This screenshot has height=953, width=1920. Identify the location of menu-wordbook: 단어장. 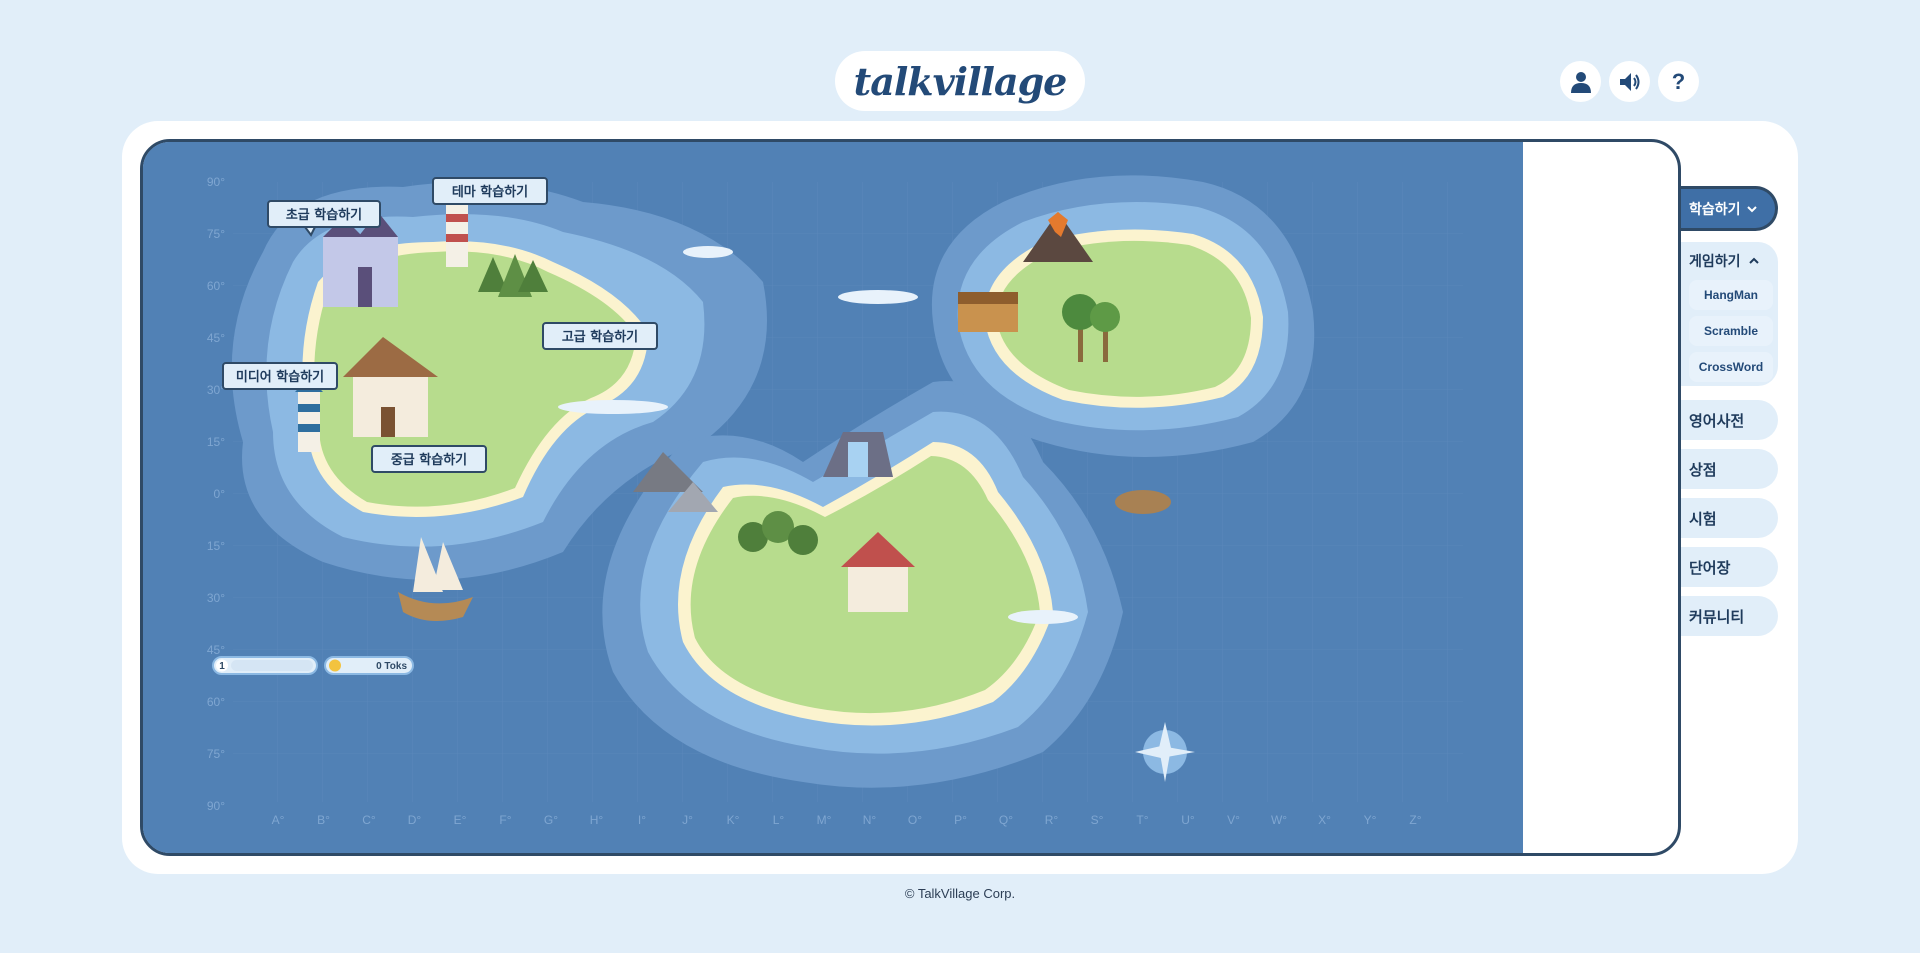
(1729, 567).